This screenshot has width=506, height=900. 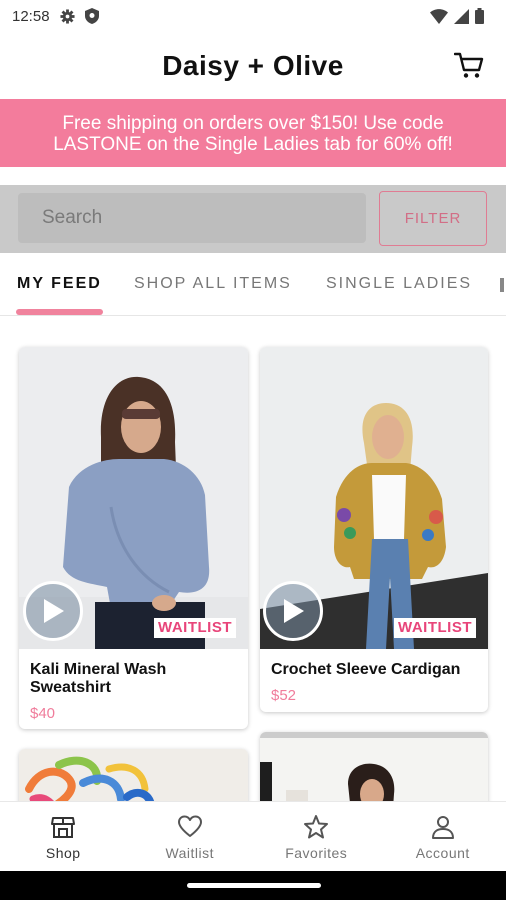 What do you see at coordinates (503, 285) in the screenshot?
I see `tab-overflow` at bounding box center [503, 285].